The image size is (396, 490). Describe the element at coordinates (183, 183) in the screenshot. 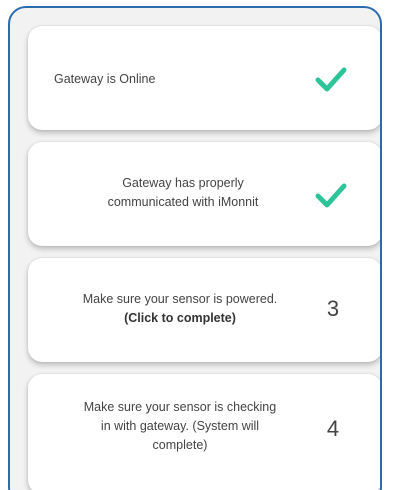

I see `step-label-line: Gateway has properly` at that location.